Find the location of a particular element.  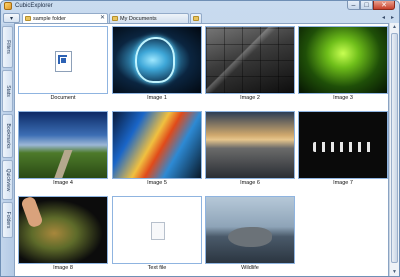

side-tab-bookmarks: Bookmarks is located at coordinates (7, 136).